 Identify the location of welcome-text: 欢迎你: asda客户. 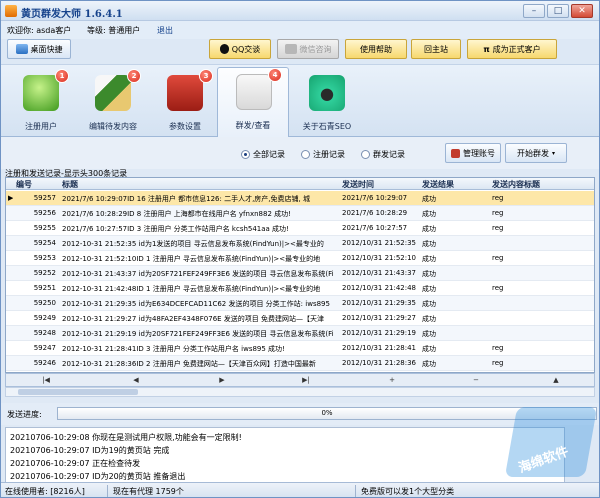
(39, 30).